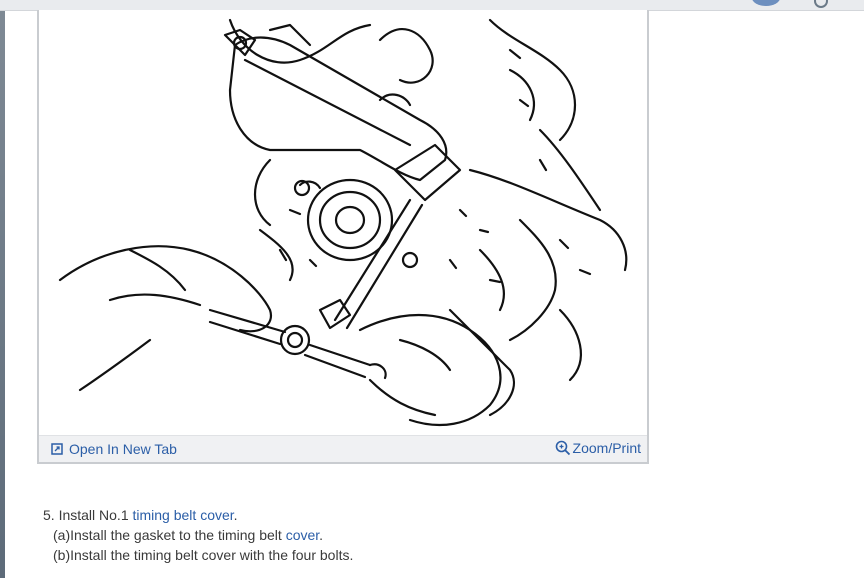 Image resolution: width=864 pixels, height=578 pixels. Describe the element at coordinates (821, 4) in the screenshot. I see `toolbar-icon` at that location.